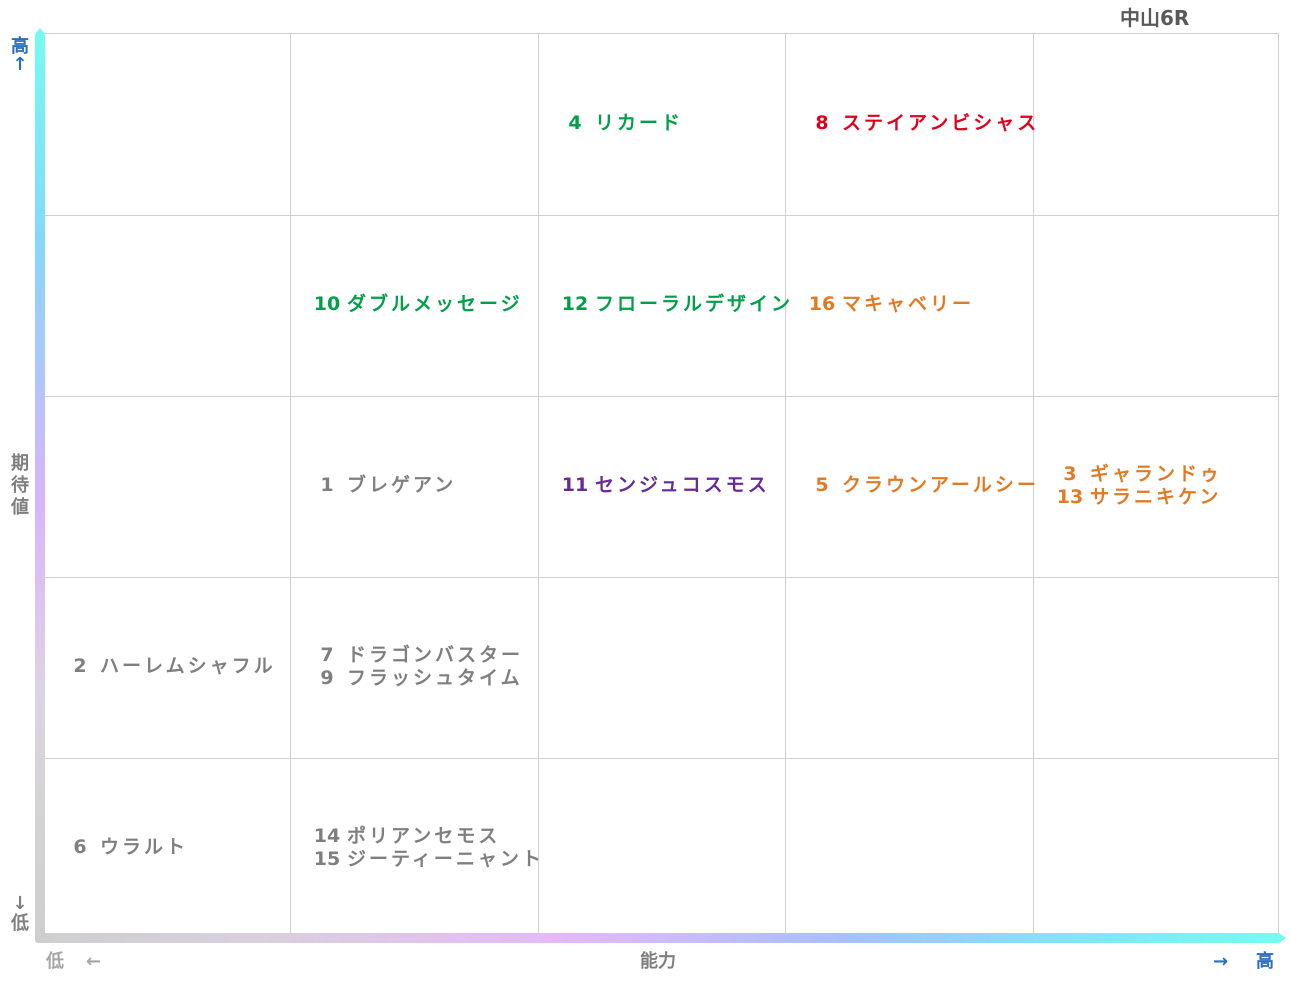 This screenshot has width=1291, height=983. Describe the element at coordinates (682, 485) in the screenshot. I see `horse-name: センジュコスモス` at that location.